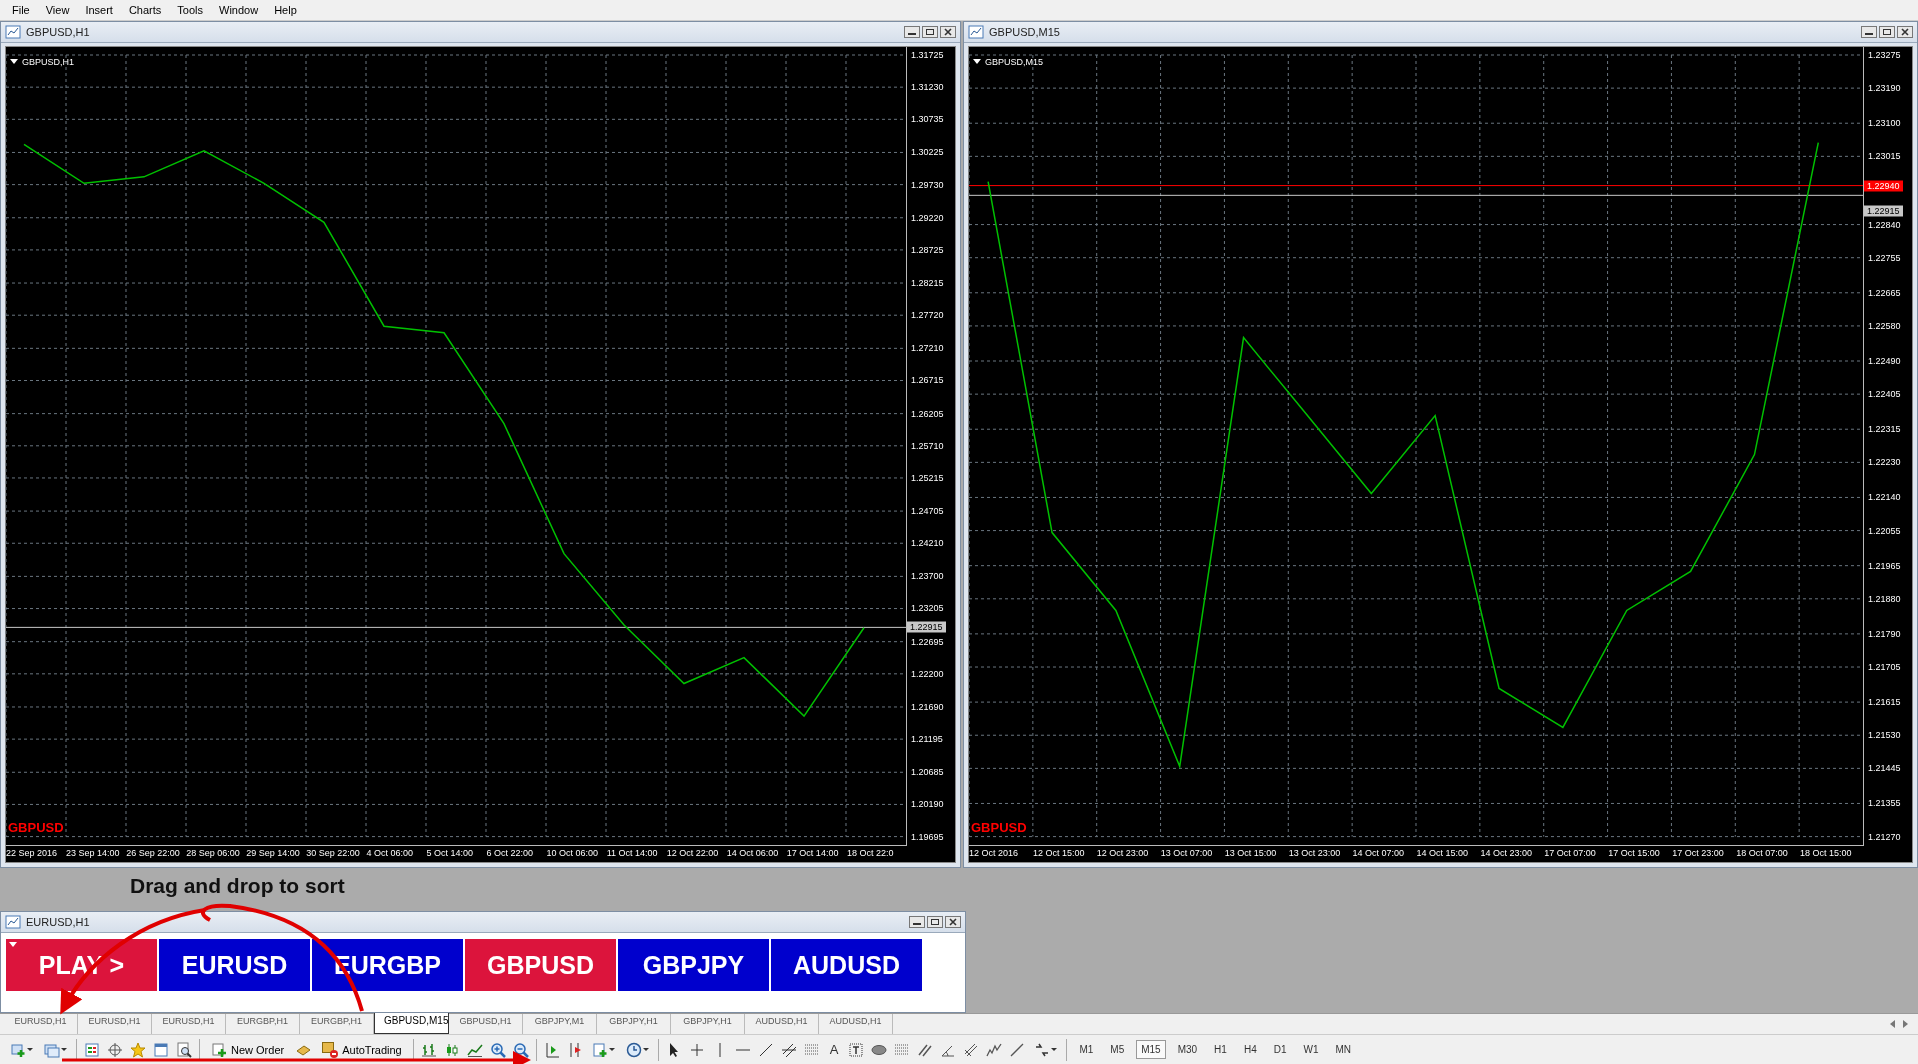 This screenshot has width=1918, height=1064. I want to click on price-axis-label: 1.22230, so click(1884, 462).